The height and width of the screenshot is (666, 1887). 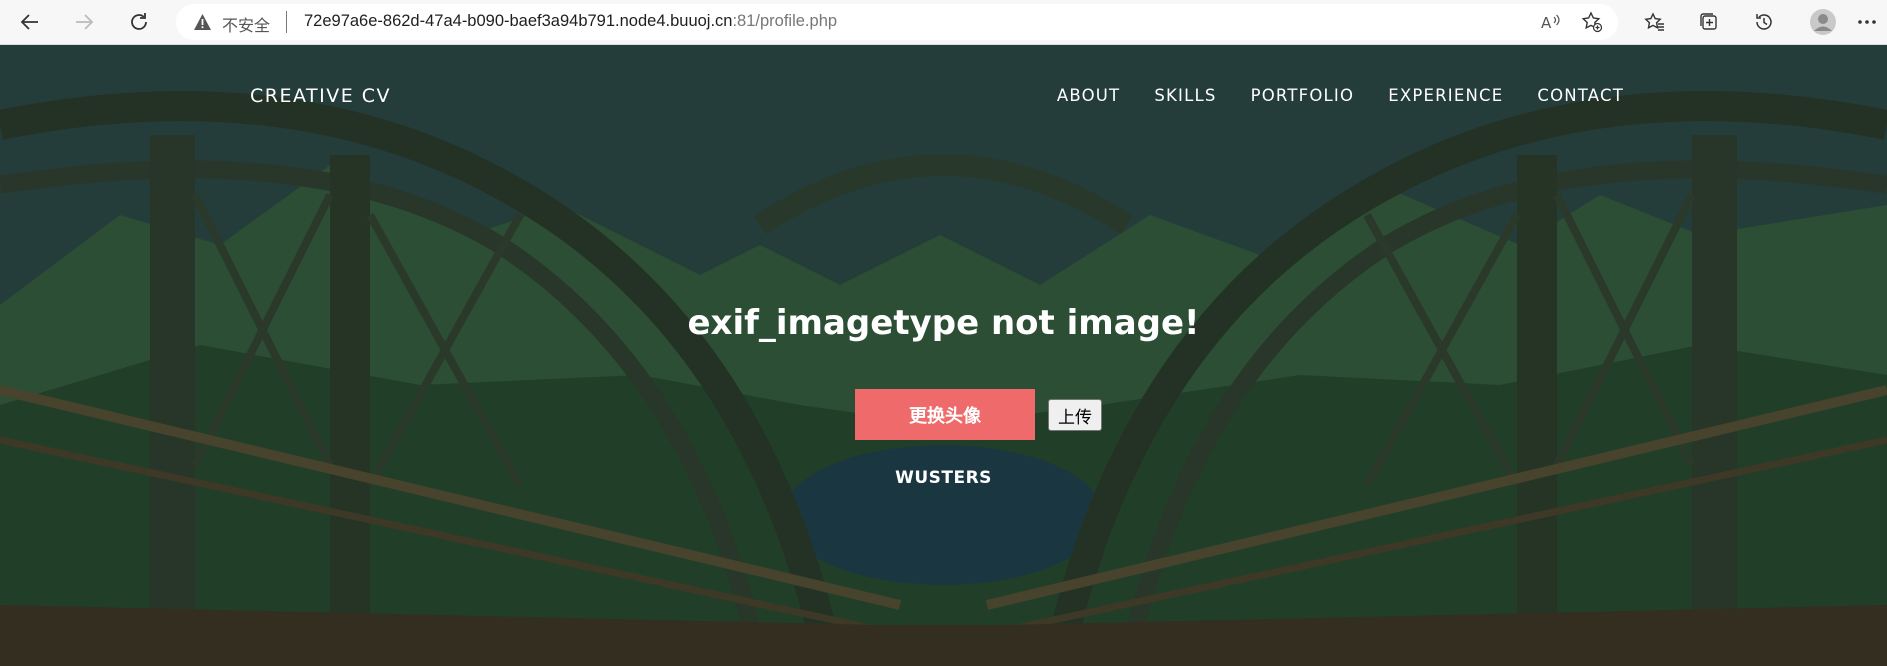 What do you see at coordinates (1580, 95) in the screenshot?
I see `nav-contact: CONTACT` at bounding box center [1580, 95].